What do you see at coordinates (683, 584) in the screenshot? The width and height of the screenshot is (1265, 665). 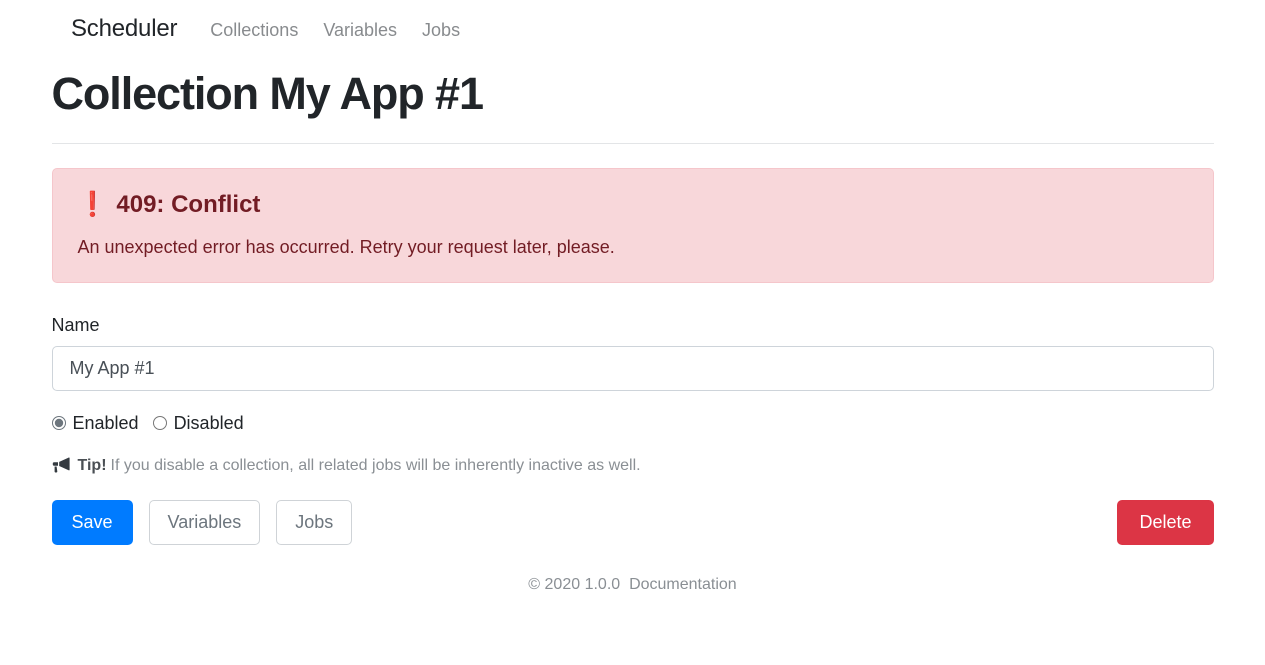 I see `footer-documentation-link: Documentation` at bounding box center [683, 584].